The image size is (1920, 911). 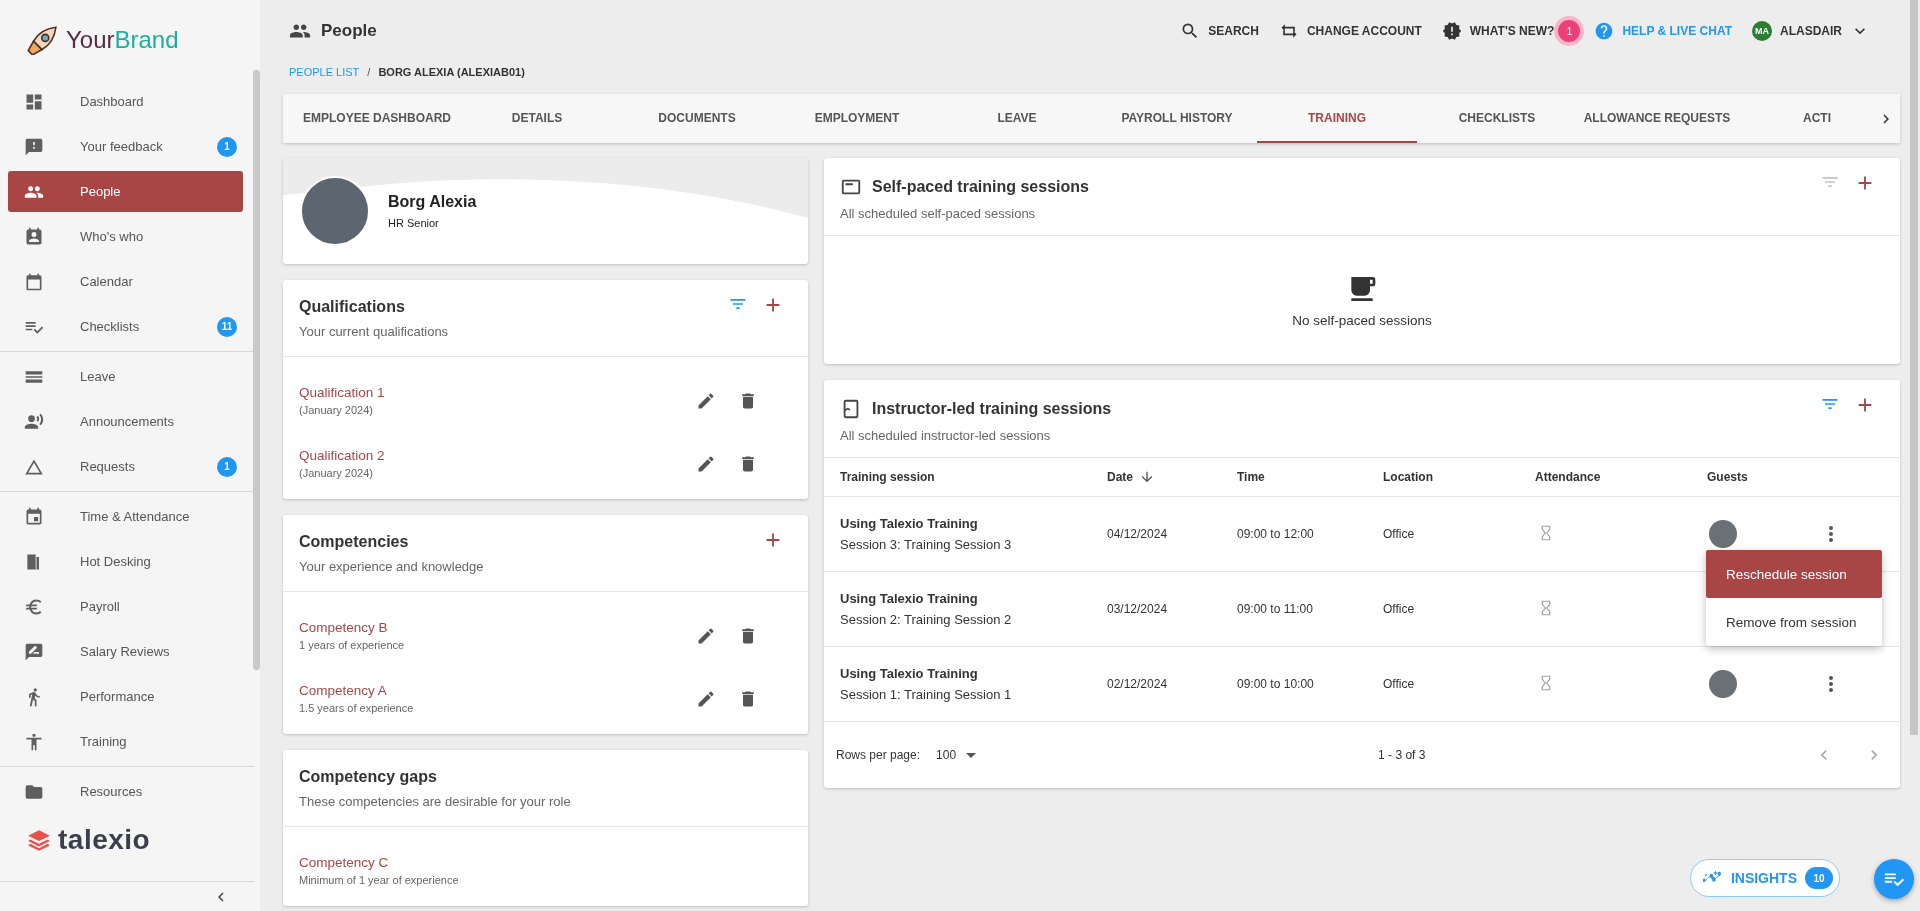 What do you see at coordinates (125, 191) in the screenshot?
I see `sidebar-item: People` at bounding box center [125, 191].